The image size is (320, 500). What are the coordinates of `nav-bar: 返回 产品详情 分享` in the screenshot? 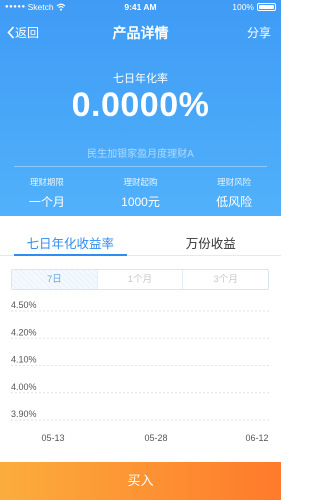 It's located at (140, 31).